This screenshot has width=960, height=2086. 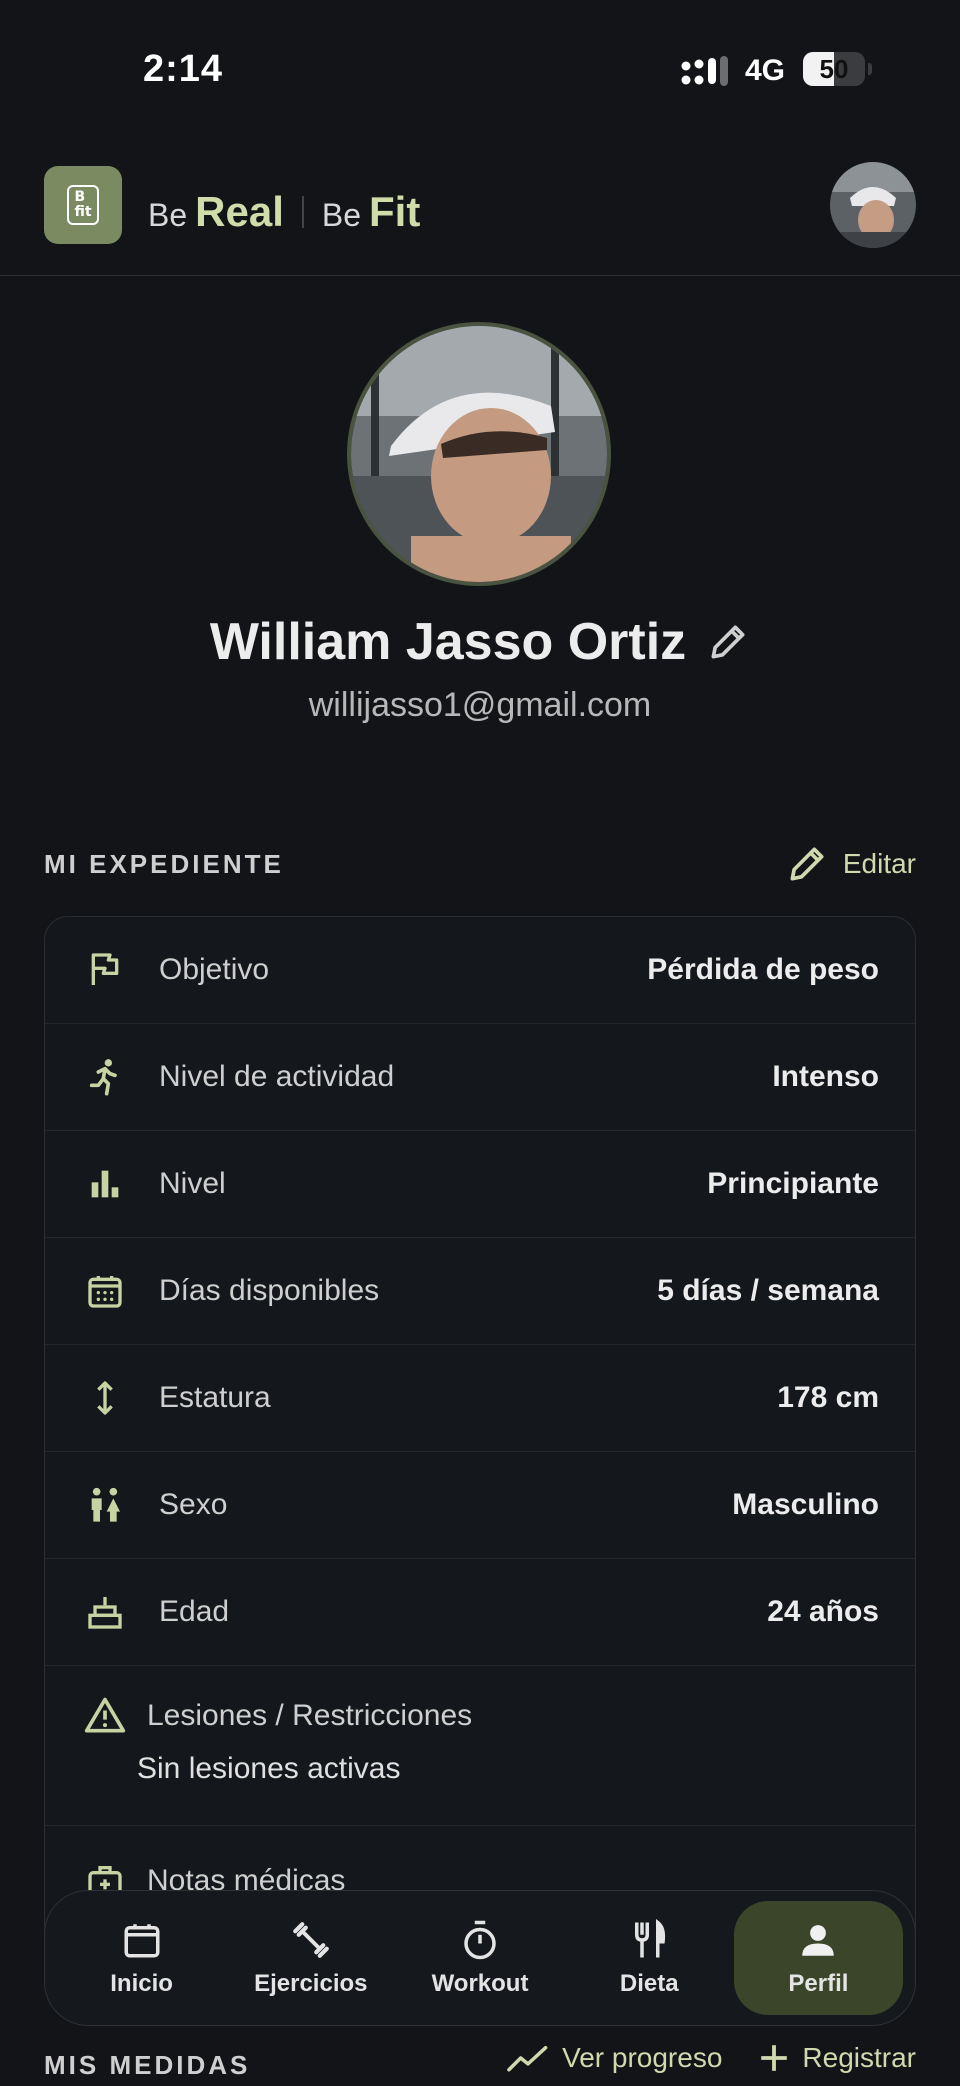 What do you see at coordinates (704, 71) in the screenshot?
I see `signal-icon` at bounding box center [704, 71].